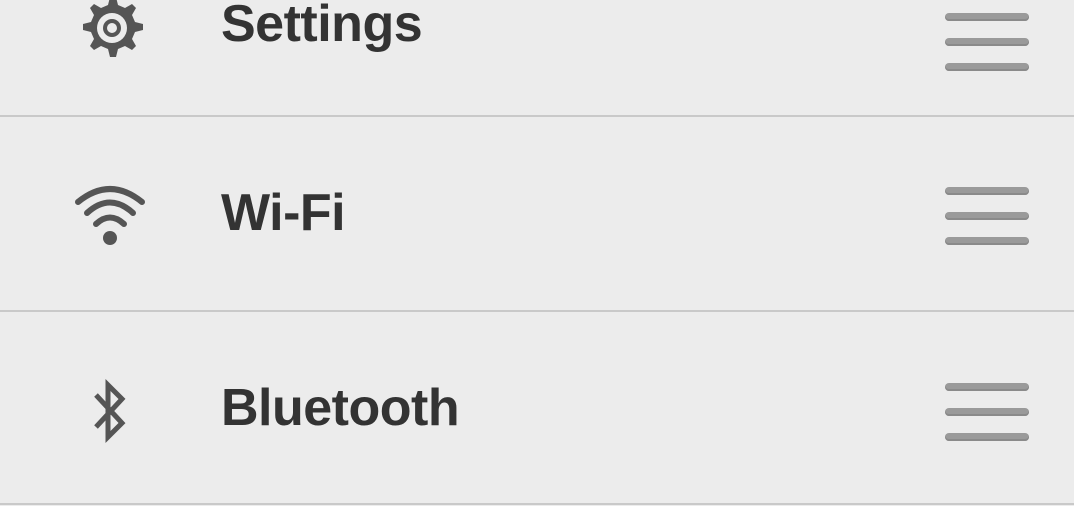 This screenshot has height=506, width=1074. What do you see at coordinates (110, 214) in the screenshot?
I see `wifi-icon` at bounding box center [110, 214].